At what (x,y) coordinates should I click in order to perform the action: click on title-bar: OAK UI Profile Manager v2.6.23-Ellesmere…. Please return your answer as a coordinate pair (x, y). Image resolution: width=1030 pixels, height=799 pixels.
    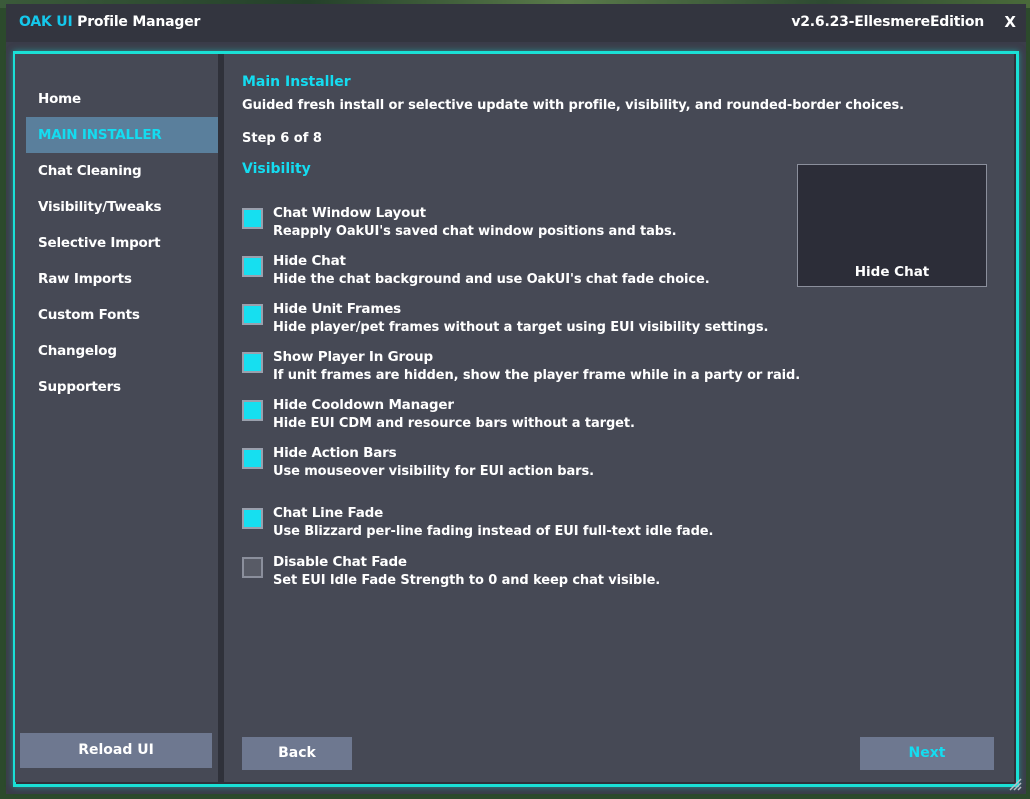
    Looking at the image, I should click on (516, 23).